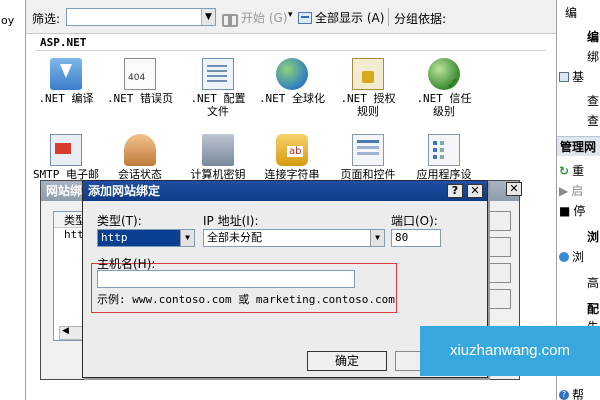  Describe the element at coordinates (593, 100) in the screenshot. I see `action-view-apps: 查` at that location.